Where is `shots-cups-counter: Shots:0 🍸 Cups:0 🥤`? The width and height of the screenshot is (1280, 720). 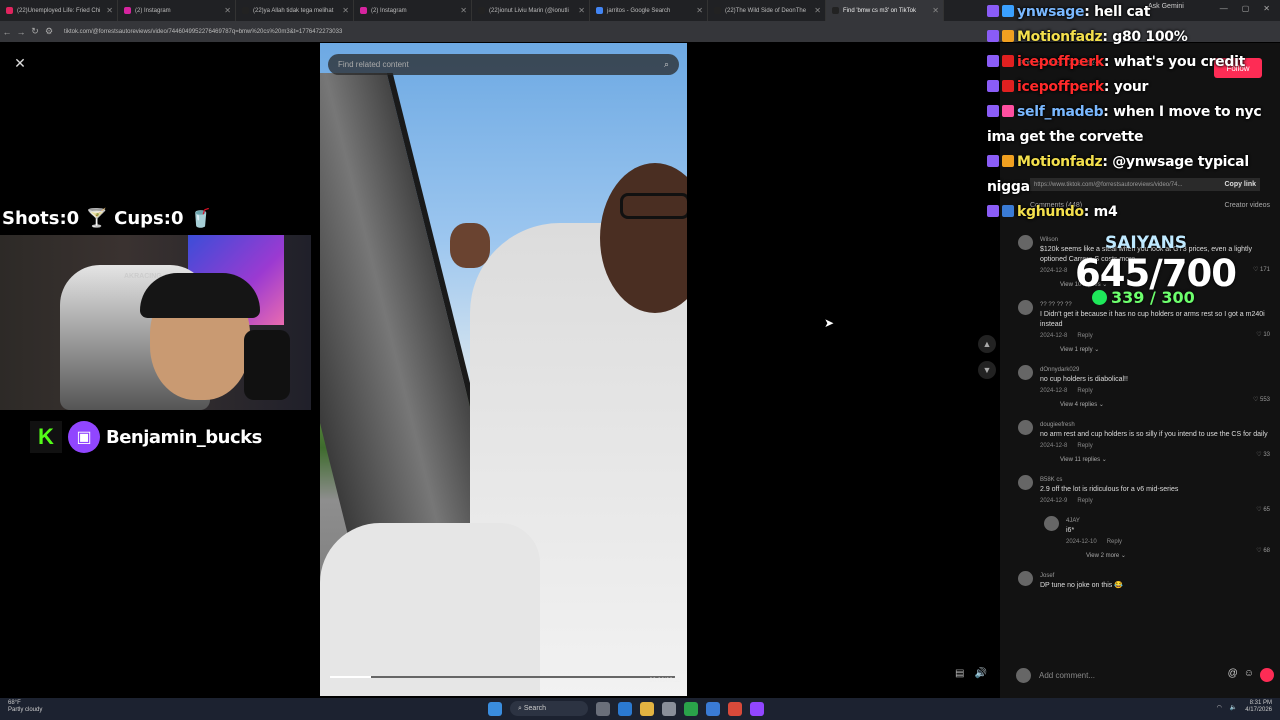 shots-cups-counter: Shots:0 🍸 Cups:0 🥤 is located at coordinates (107, 218).